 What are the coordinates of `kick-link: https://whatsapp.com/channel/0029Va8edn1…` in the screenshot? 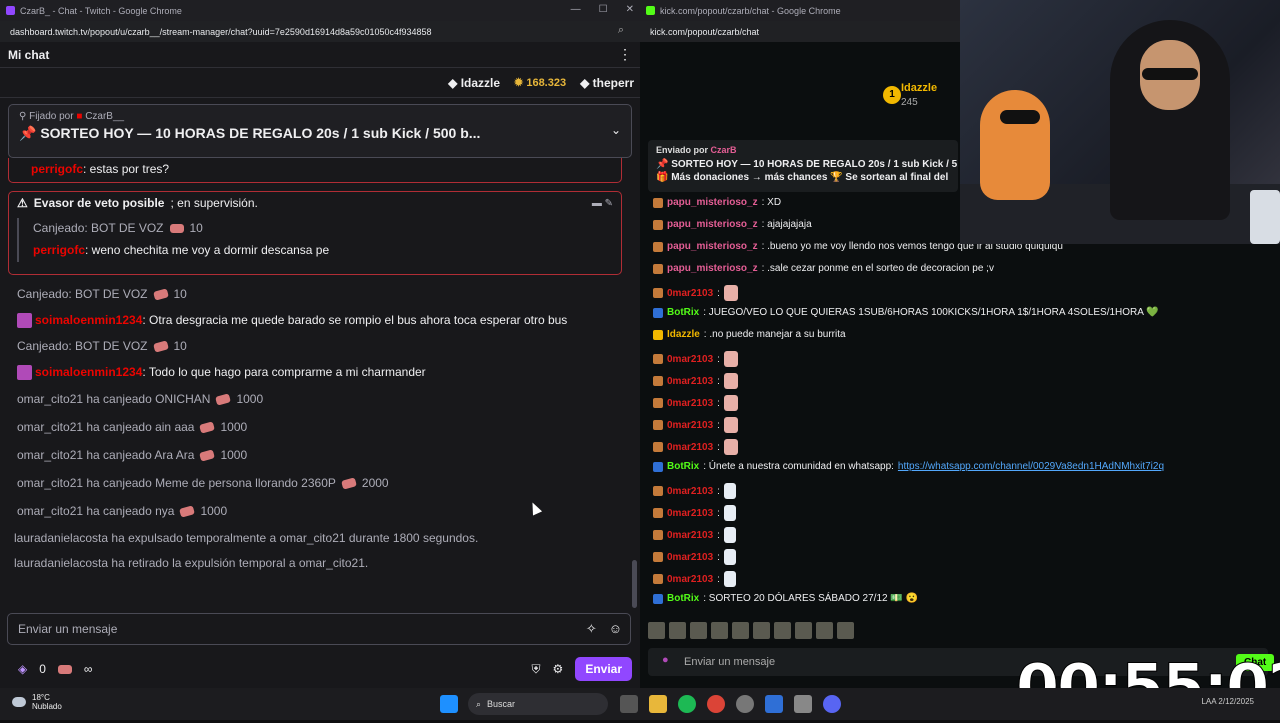 It's located at (1031, 466).